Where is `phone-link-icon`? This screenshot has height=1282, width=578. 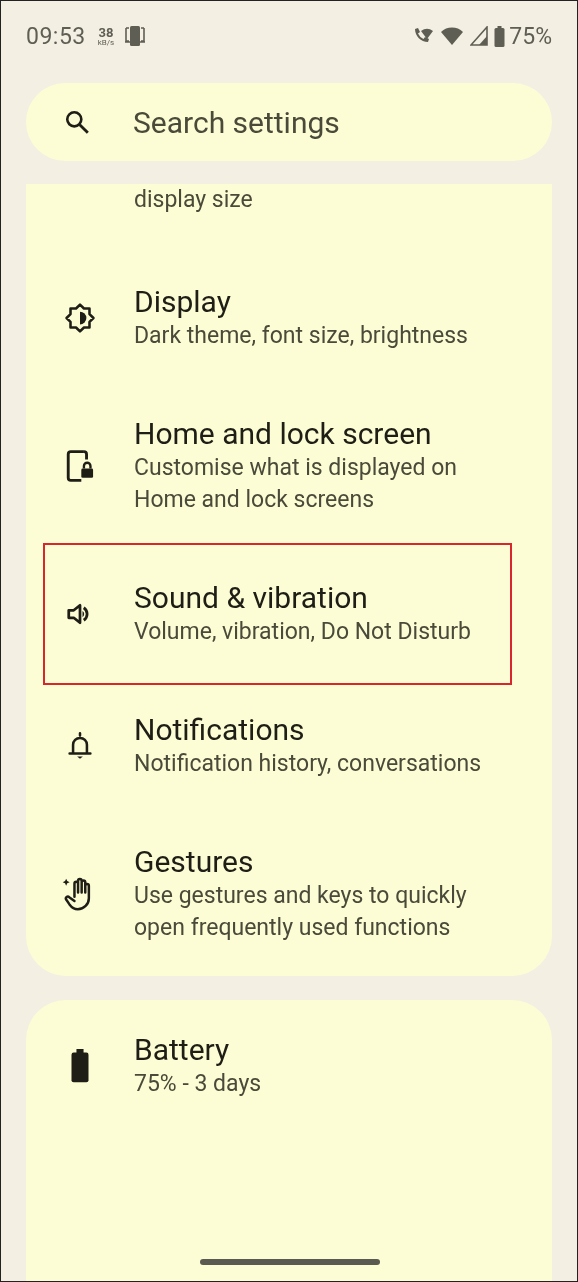 phone-link-icon is located at coordinates (135, 36).